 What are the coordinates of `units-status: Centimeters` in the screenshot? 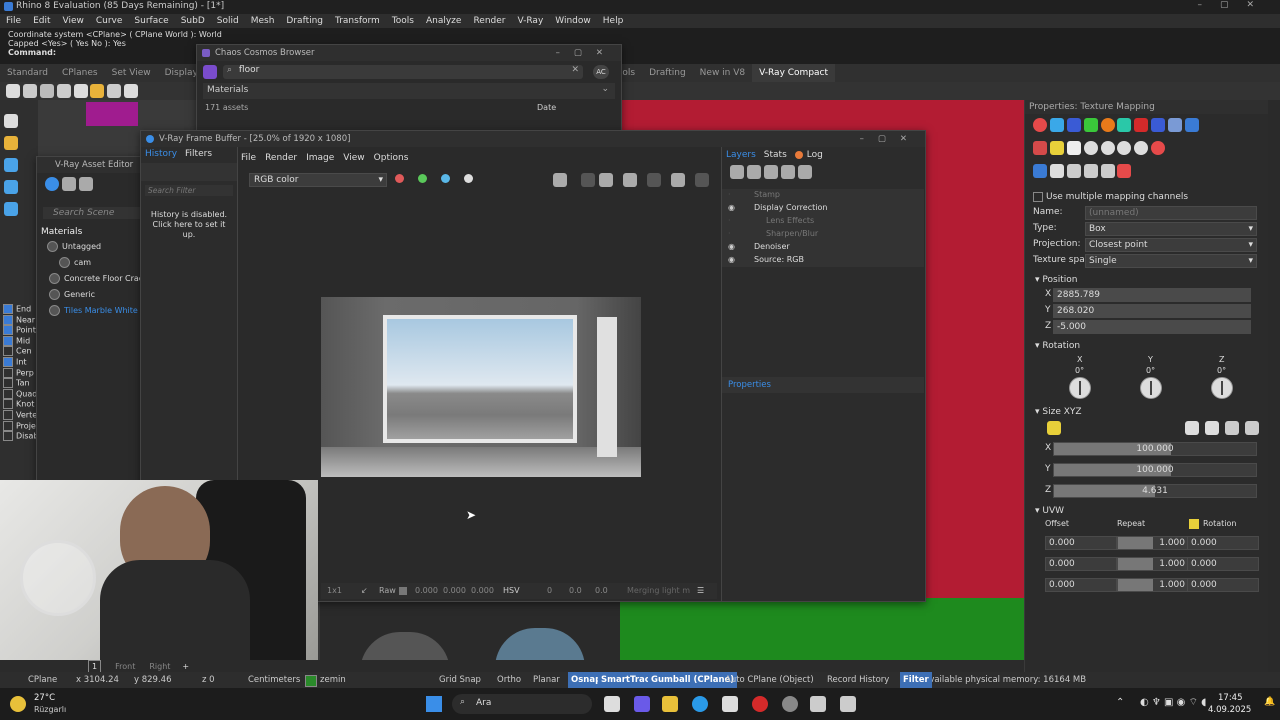 It's located at (274, 680).